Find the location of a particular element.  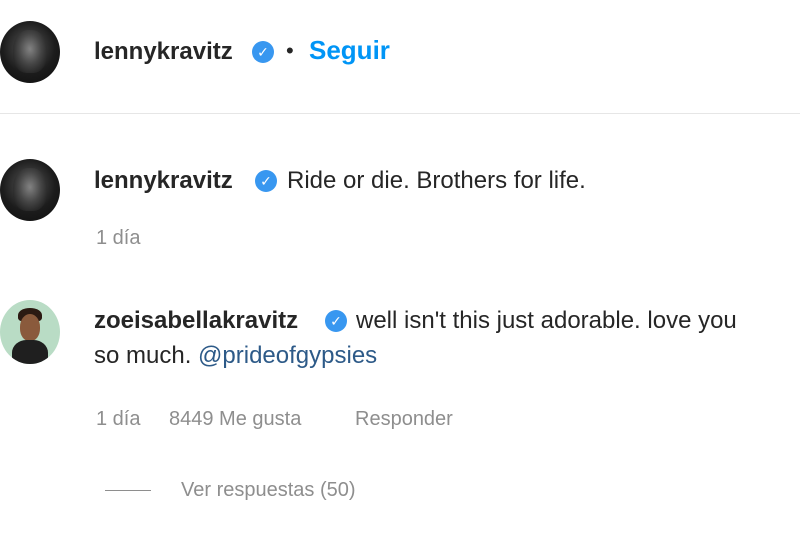

reply-button: Responder is located at coordinates (404, 419).